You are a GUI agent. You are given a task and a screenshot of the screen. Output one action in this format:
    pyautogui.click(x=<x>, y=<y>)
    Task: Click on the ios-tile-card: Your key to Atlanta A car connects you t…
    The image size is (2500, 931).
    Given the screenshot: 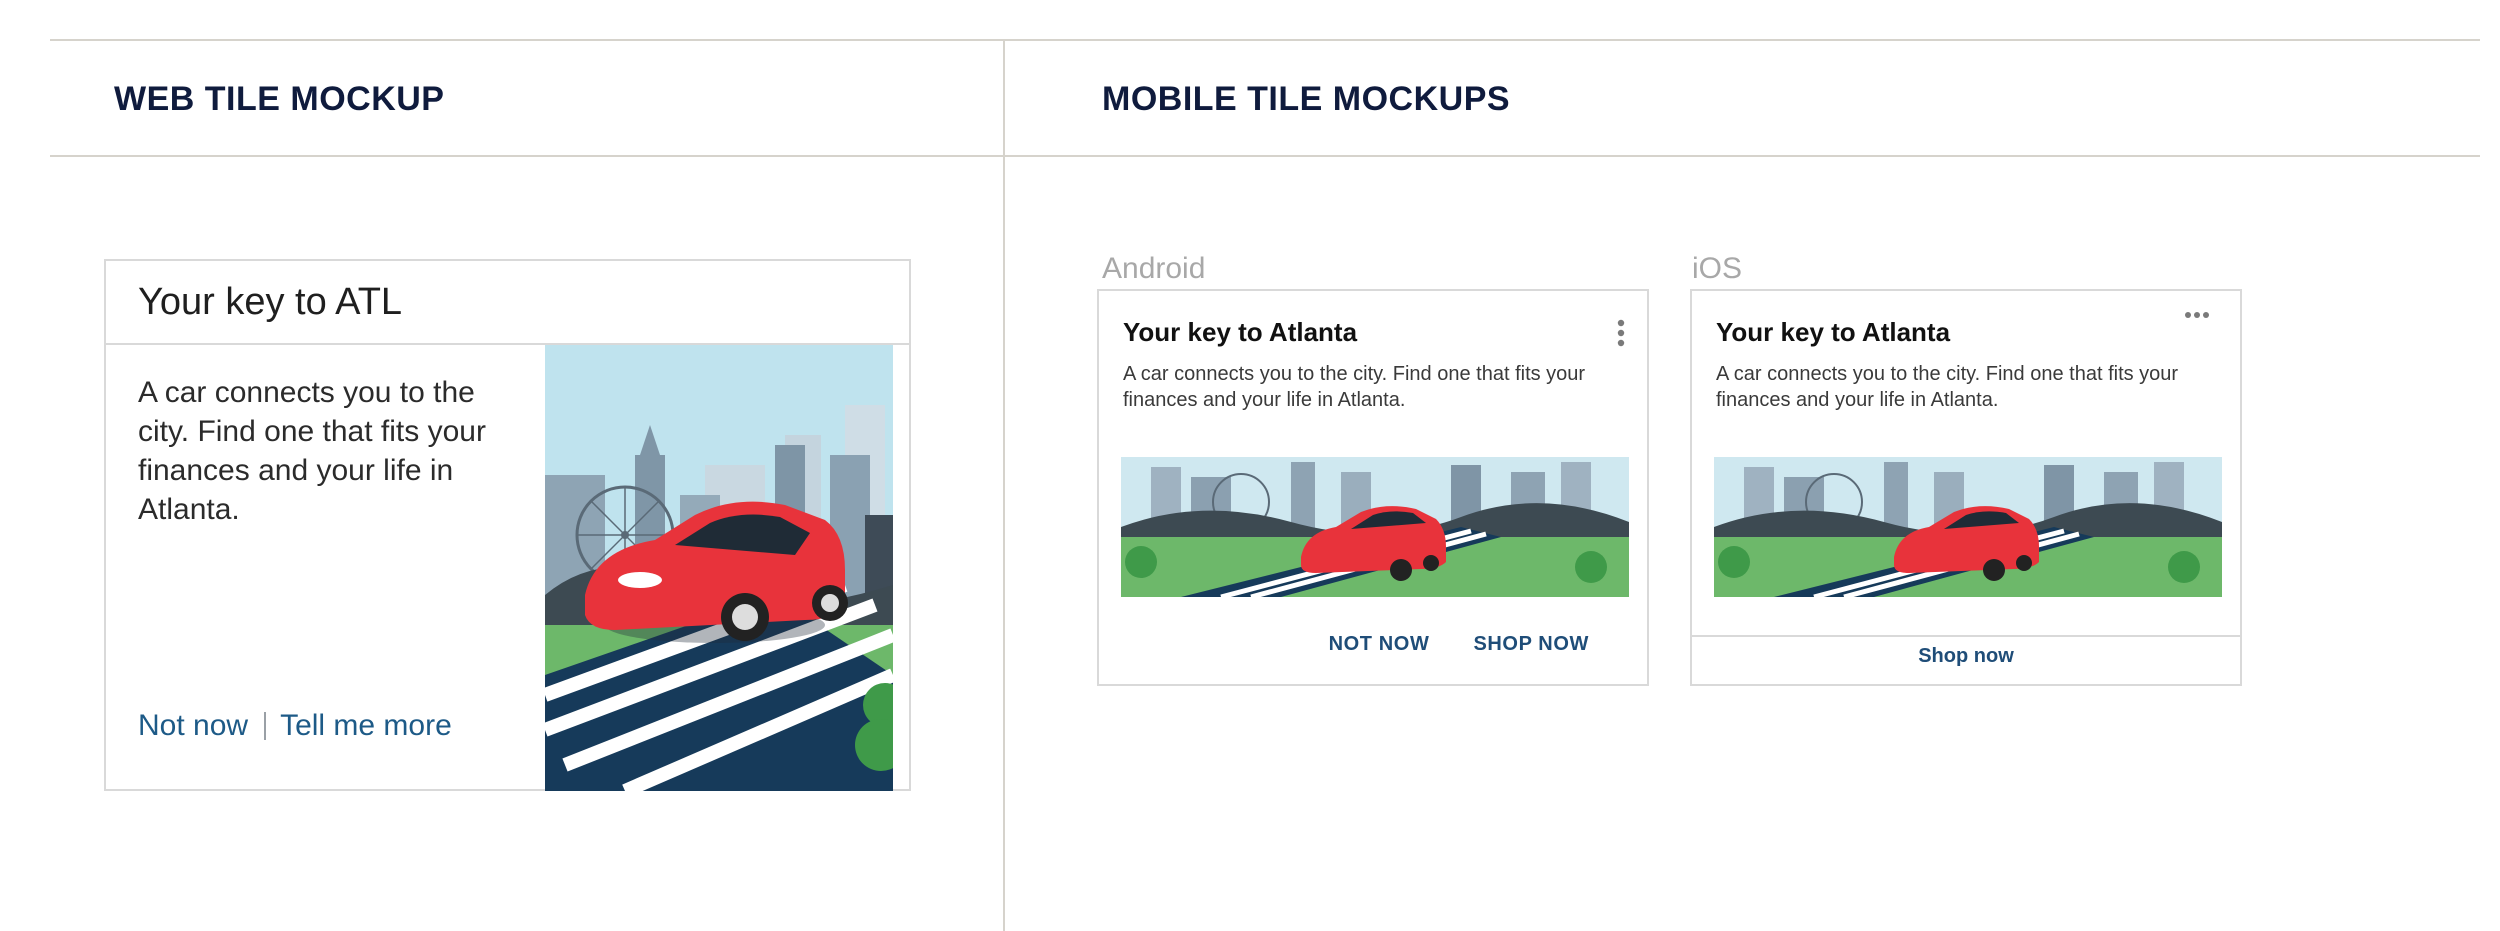 What is the action you would take?
    pyautogui.click(x=1966, y=487)
    